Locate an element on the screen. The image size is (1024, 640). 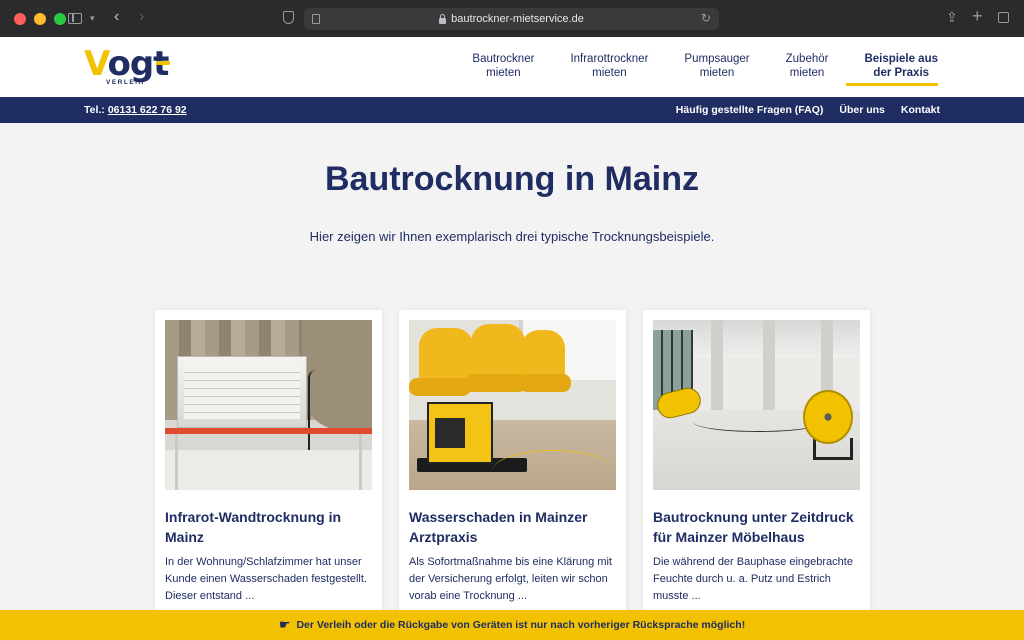
back-arrow-icon: ‹ is located at coordinates (116, 17).